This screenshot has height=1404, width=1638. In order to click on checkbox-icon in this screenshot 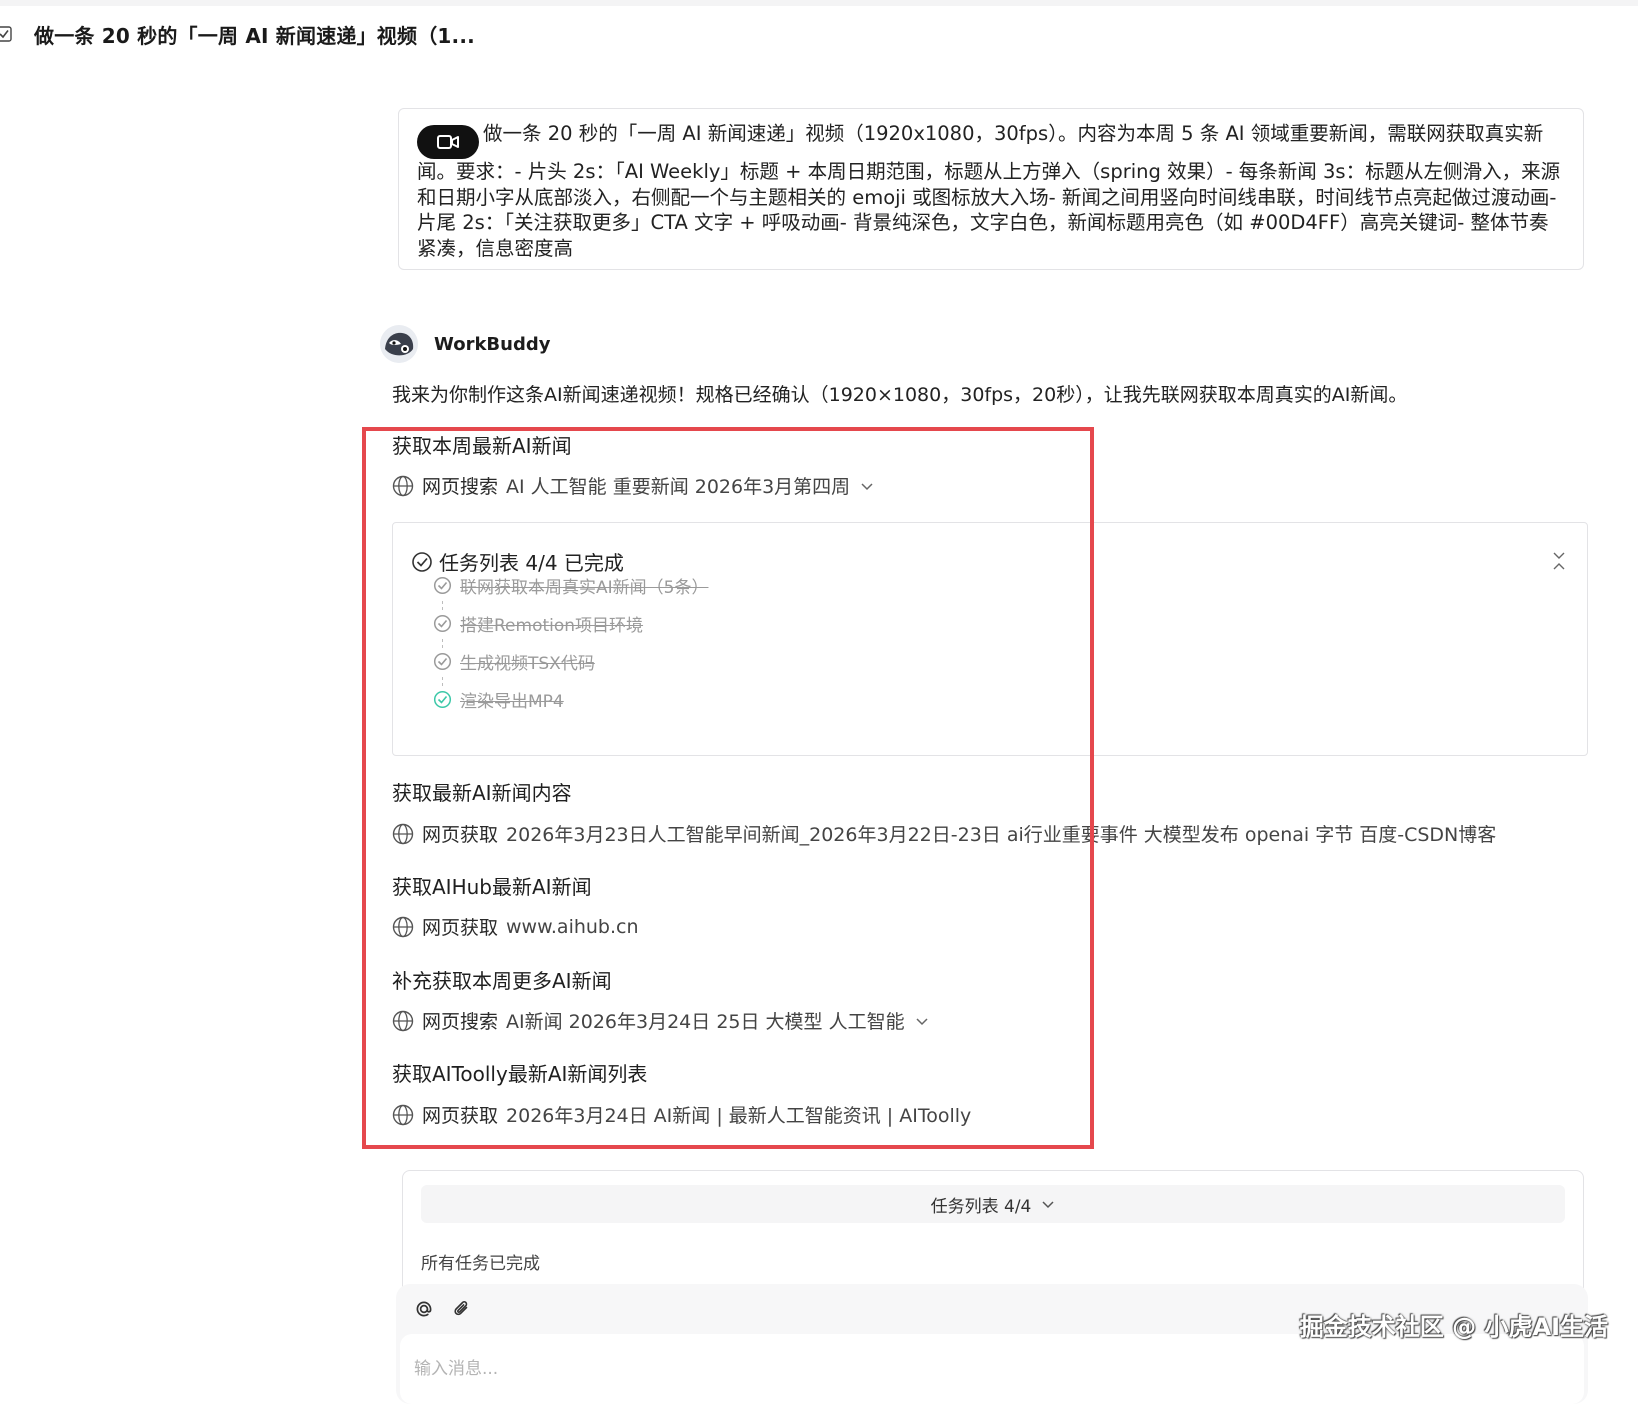, I will do `click(6, 34)`.